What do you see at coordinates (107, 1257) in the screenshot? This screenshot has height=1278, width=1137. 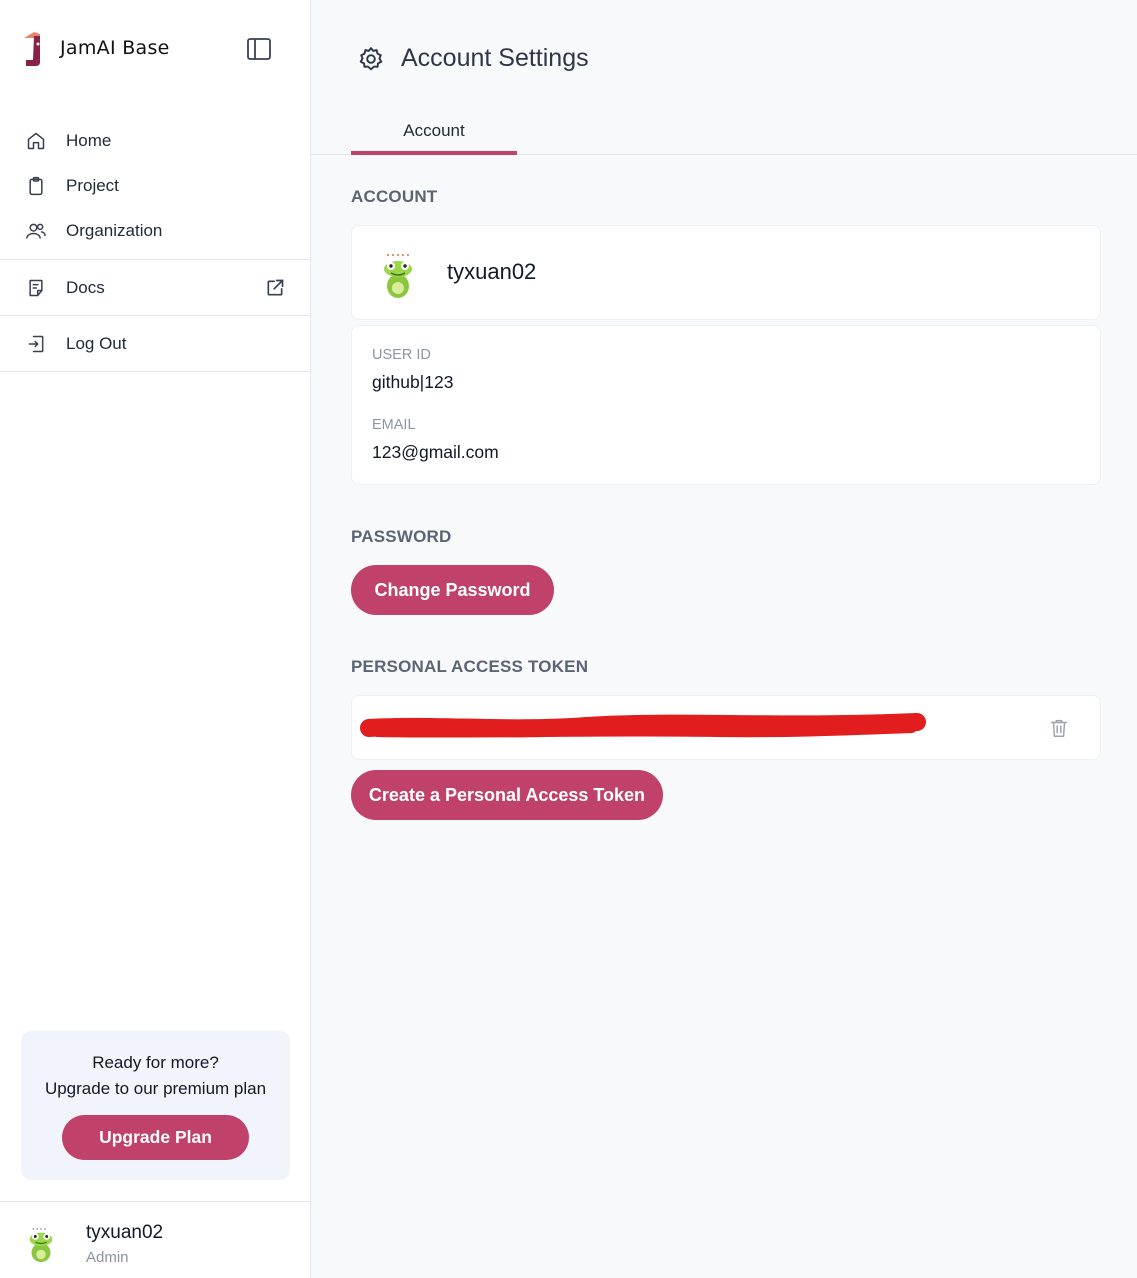 I see `user-role: Admin` at bounding box center [107, 1257].